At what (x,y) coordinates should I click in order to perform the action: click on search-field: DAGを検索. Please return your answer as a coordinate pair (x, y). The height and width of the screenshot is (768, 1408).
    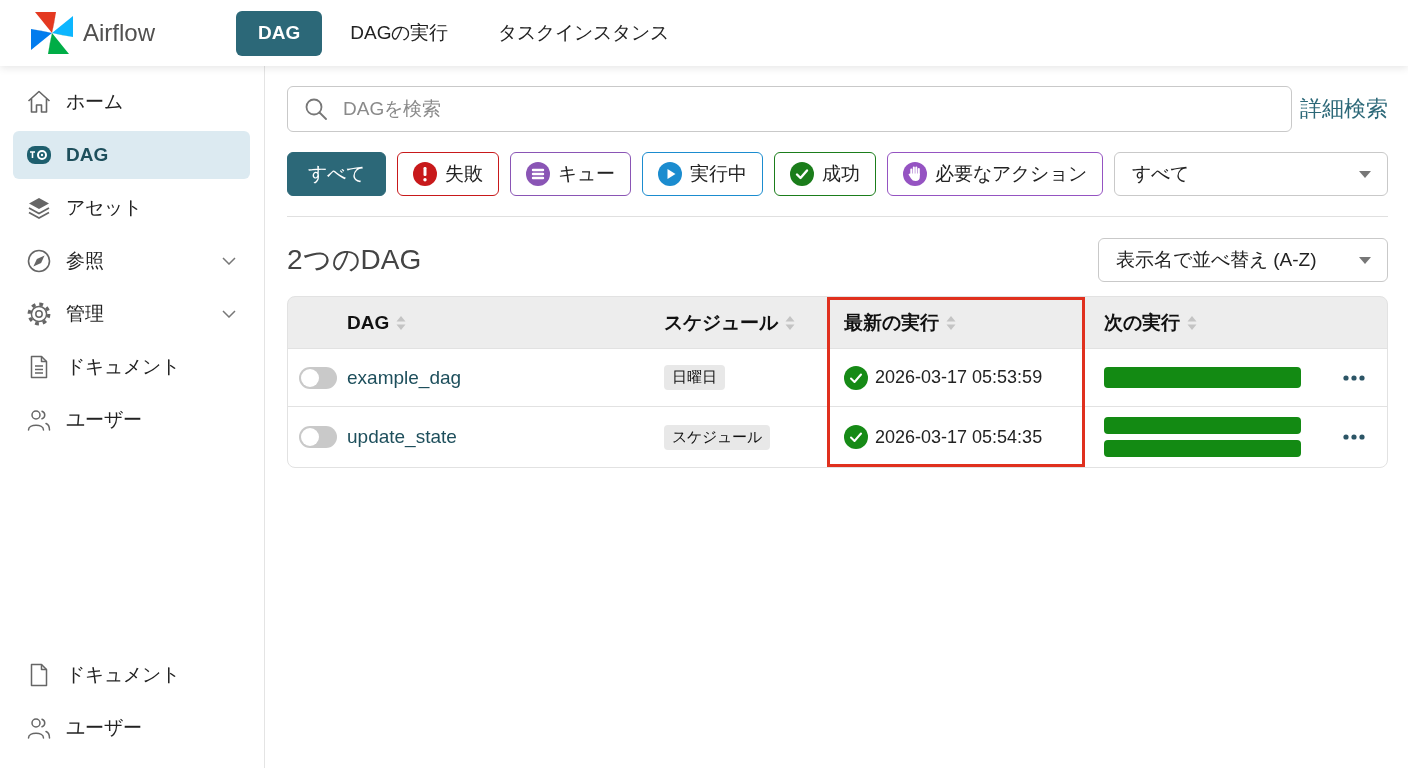
    Looking at the image, I should click on (789, 109).